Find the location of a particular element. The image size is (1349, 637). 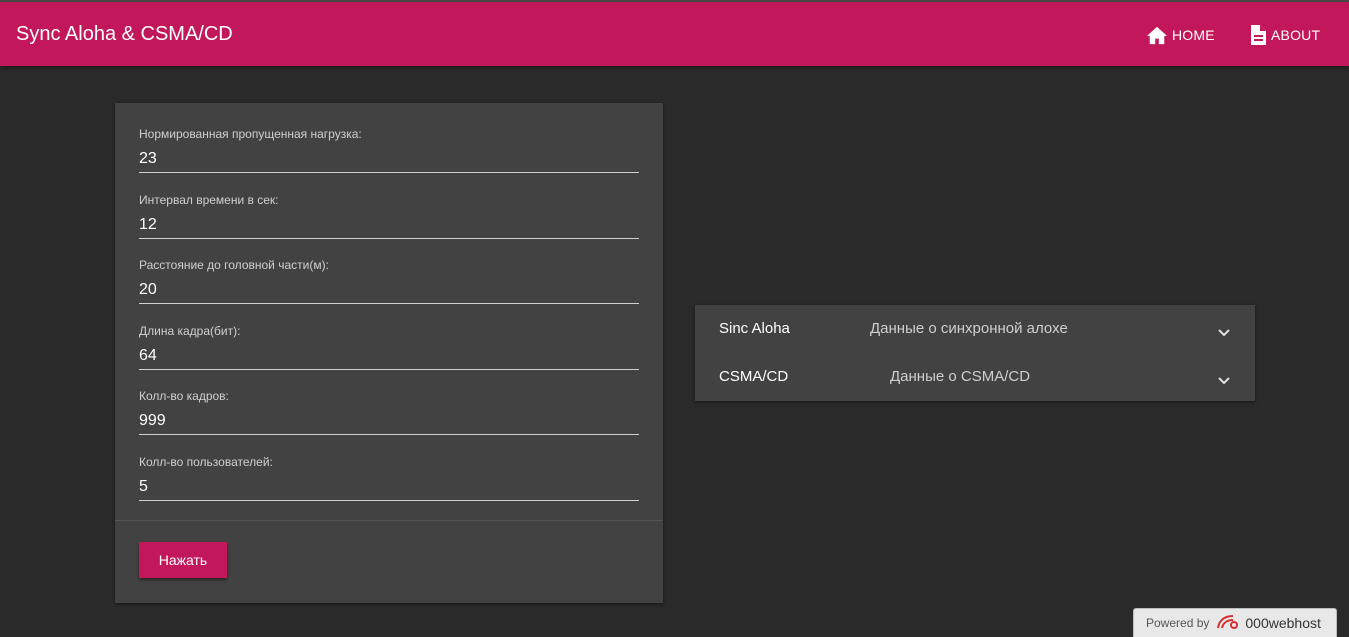

field-frame-length: Длина кадра(бит): is located at coordinates (389, 347).